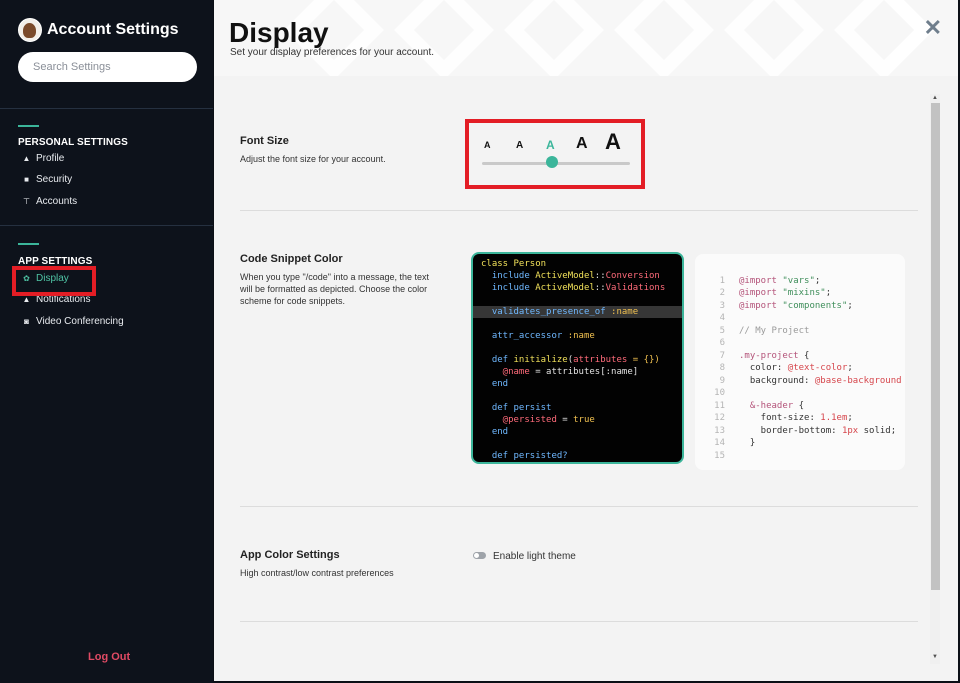  What do you see at coordinates (479, 555) in the screenshot?
I see `light-theme-toggle` at bounding box center [479, 555].